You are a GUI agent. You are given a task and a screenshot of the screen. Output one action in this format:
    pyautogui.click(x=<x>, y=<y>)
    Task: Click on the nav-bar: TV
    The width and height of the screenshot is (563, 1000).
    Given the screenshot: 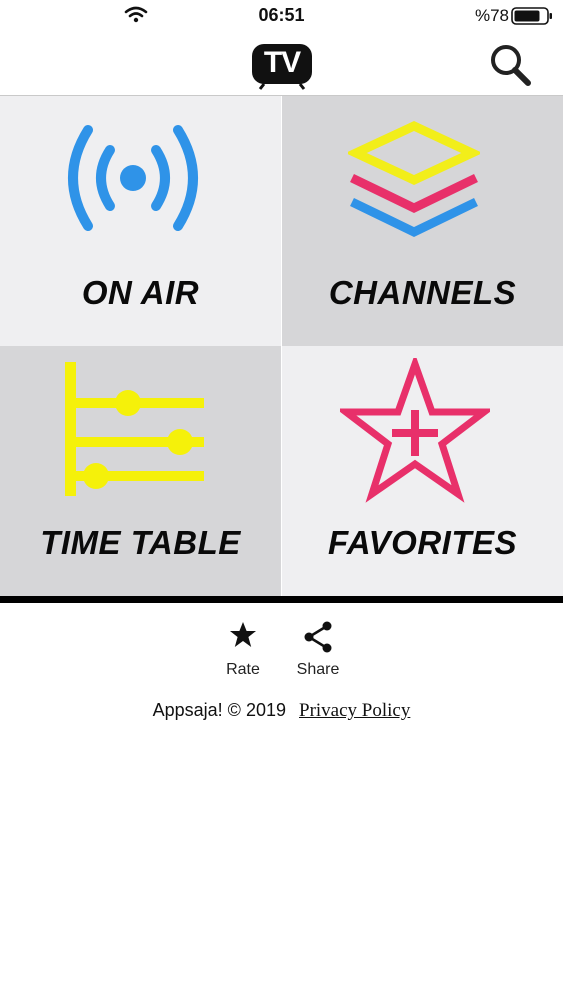 What is the action you would take?
    pyautogui.click(x=281, y=64)
    